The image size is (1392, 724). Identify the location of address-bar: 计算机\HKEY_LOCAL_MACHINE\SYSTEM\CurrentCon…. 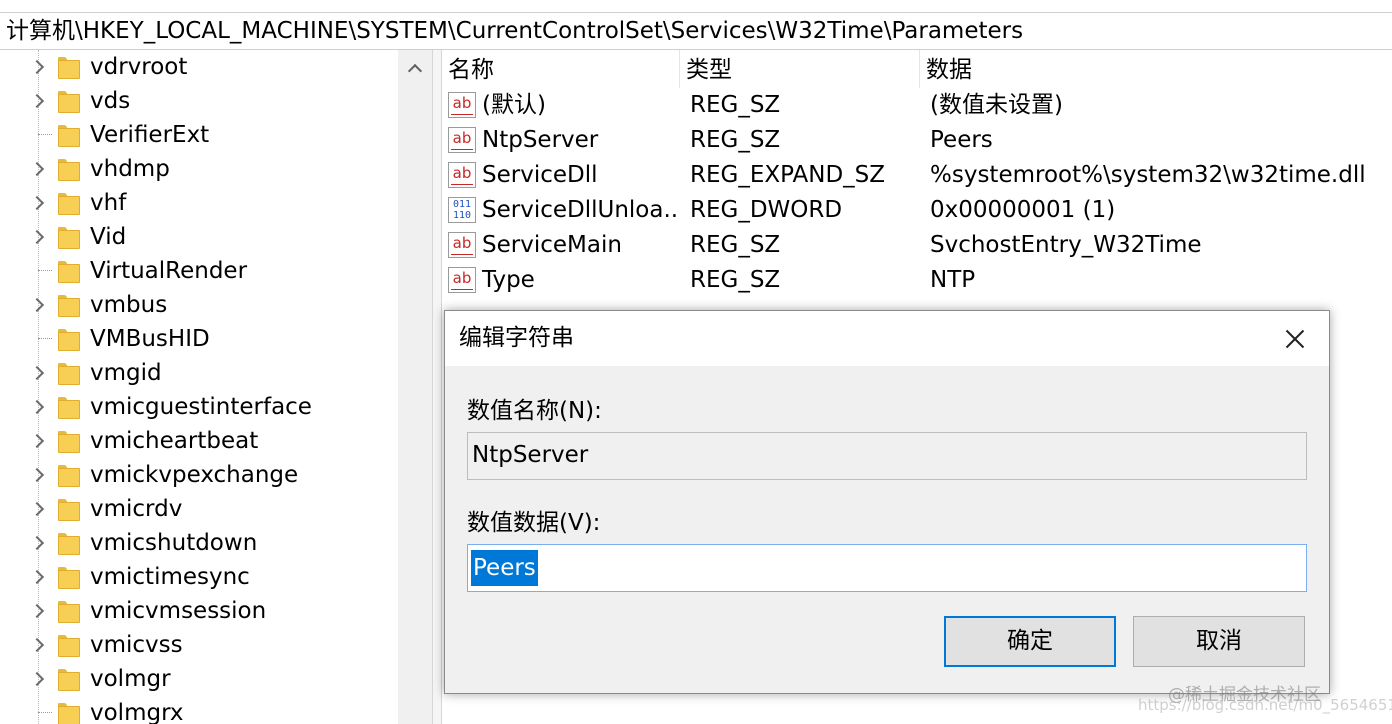
(696, 31).